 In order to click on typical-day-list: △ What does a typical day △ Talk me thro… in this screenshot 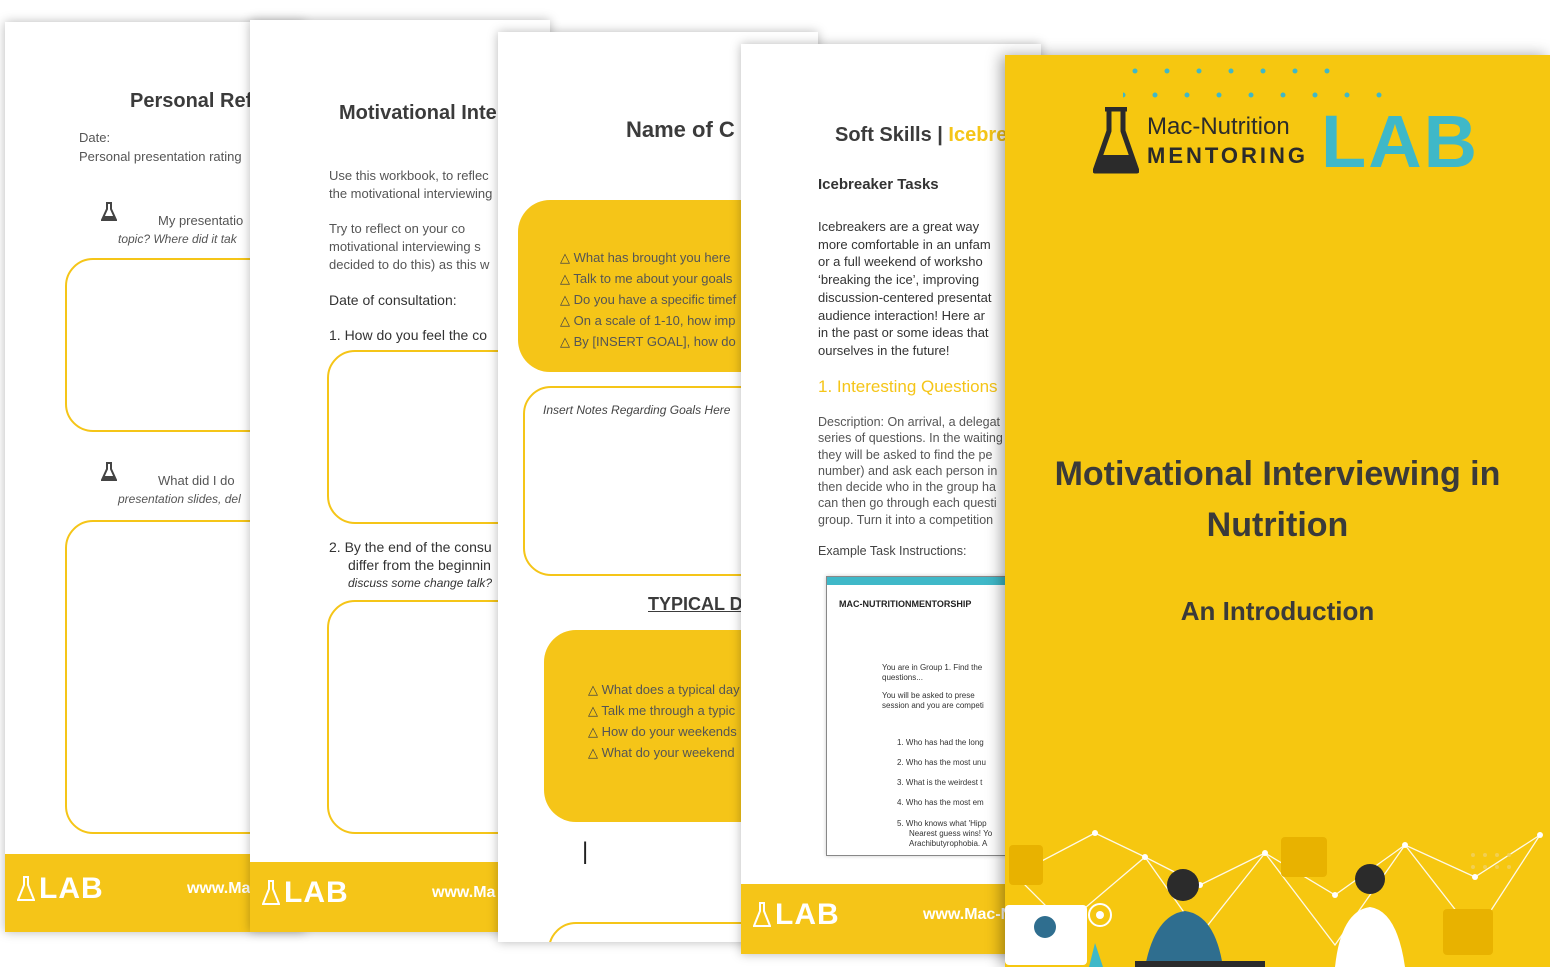, I will do `click(664, 724)`.